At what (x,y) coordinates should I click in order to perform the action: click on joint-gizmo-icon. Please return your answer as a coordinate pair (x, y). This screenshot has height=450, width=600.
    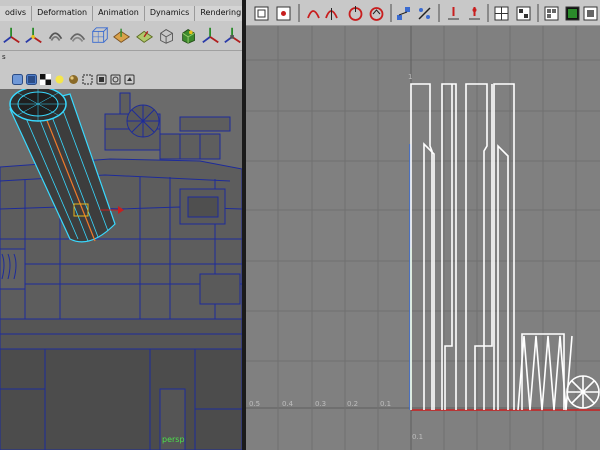
    Looking at the image, I should click on (210, 35).